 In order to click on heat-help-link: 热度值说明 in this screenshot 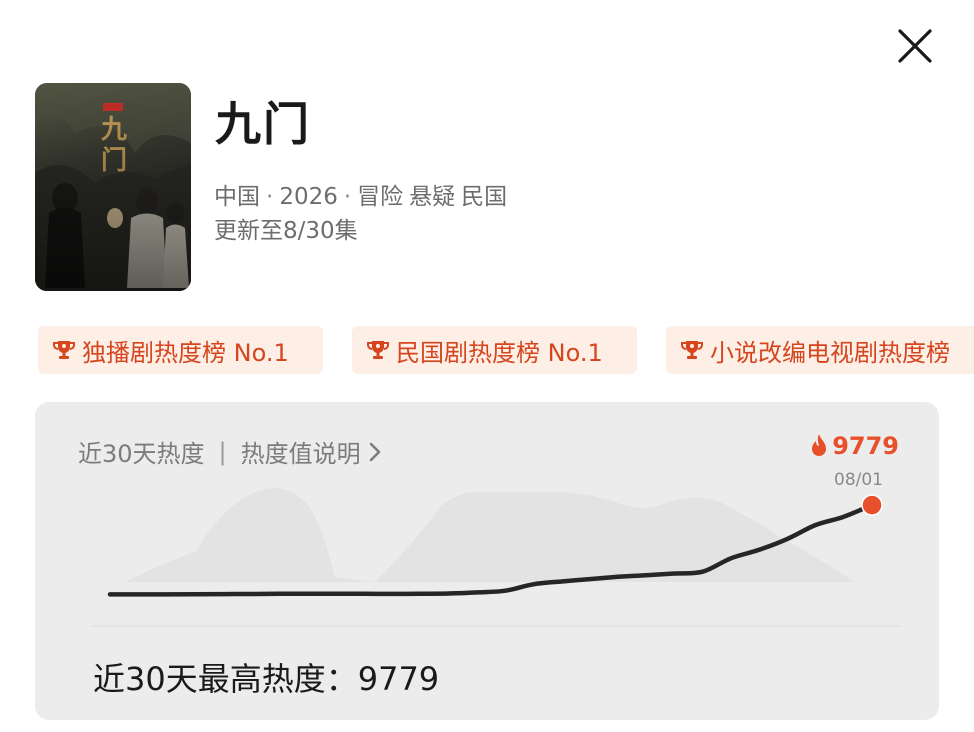, I will do `click(312, 451)`.